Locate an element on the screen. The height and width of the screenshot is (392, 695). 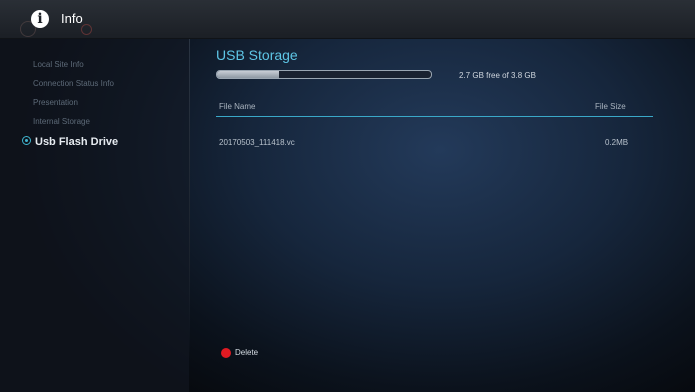
sidebar-item-label: Connection Status Info is located at coordinates (73, 83).